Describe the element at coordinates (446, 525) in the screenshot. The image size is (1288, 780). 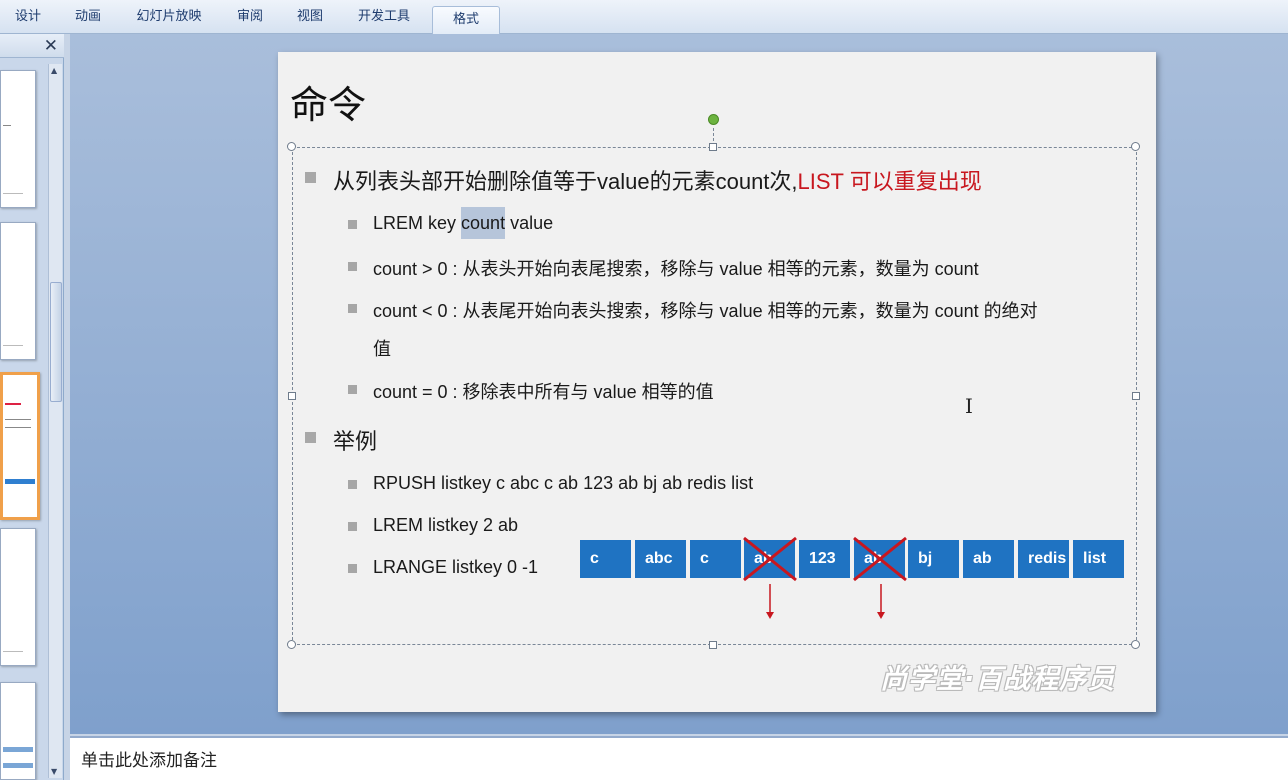
I see `example-lrem: LREM listkey 2 ab` at that location.